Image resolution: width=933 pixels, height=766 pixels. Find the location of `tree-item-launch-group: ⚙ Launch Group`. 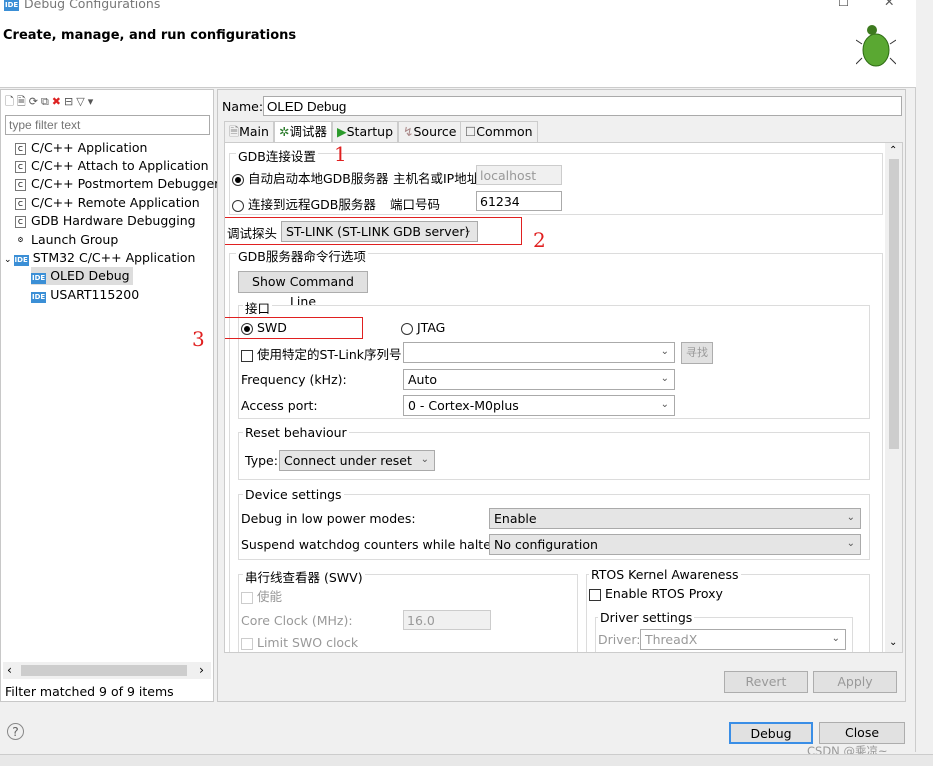

tree-item-launch-group: ⚙ Launch Group is located at coordinates (66, 240).